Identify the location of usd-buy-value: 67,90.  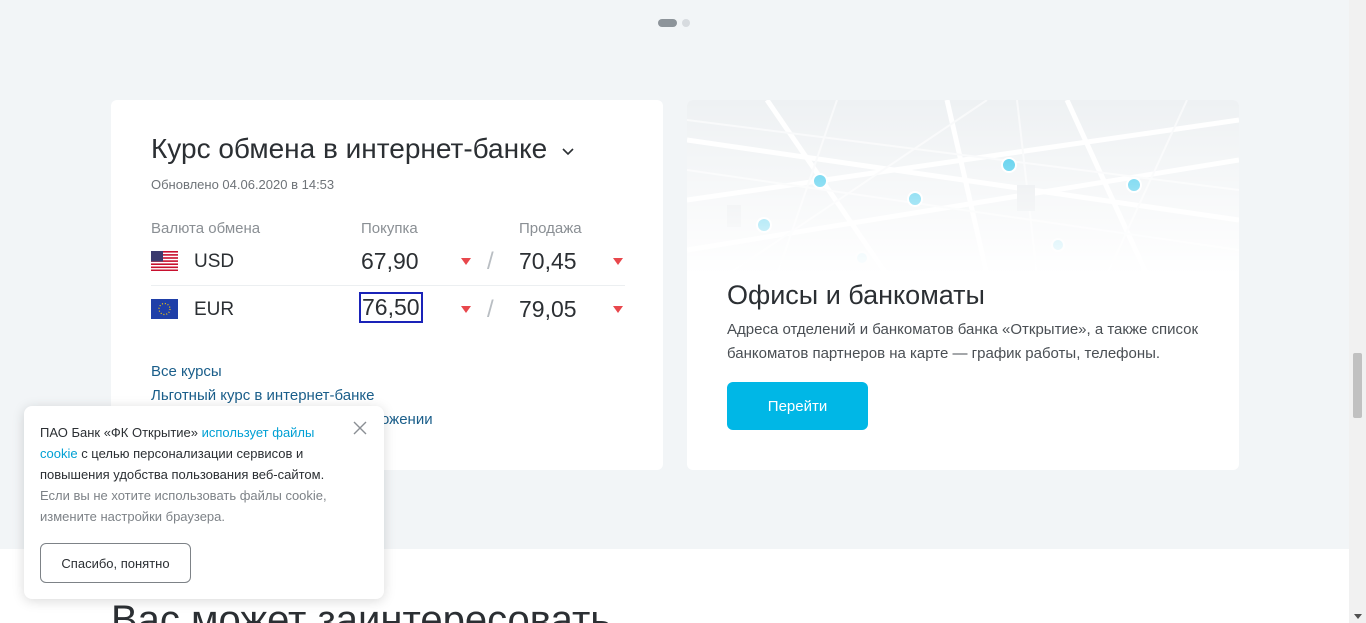
(390, 261).